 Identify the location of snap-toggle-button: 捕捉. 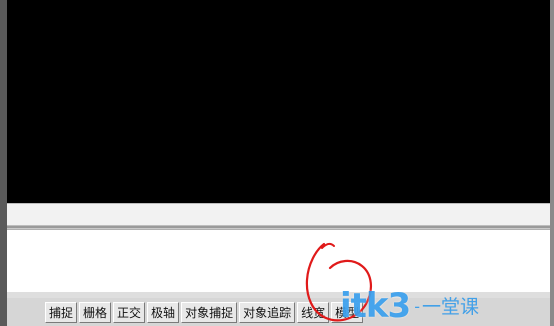
(61, 312).